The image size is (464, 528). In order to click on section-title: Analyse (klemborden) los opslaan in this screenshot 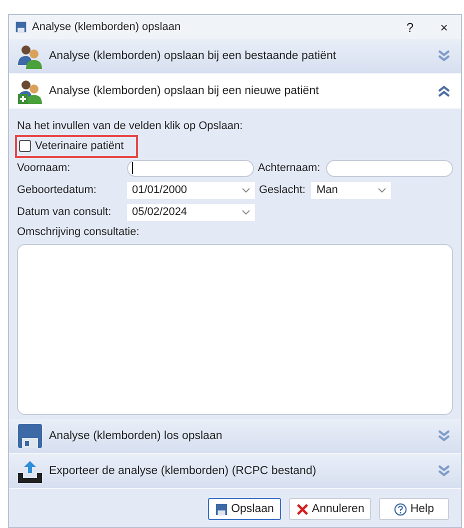, I will do `click(136, 436)`.